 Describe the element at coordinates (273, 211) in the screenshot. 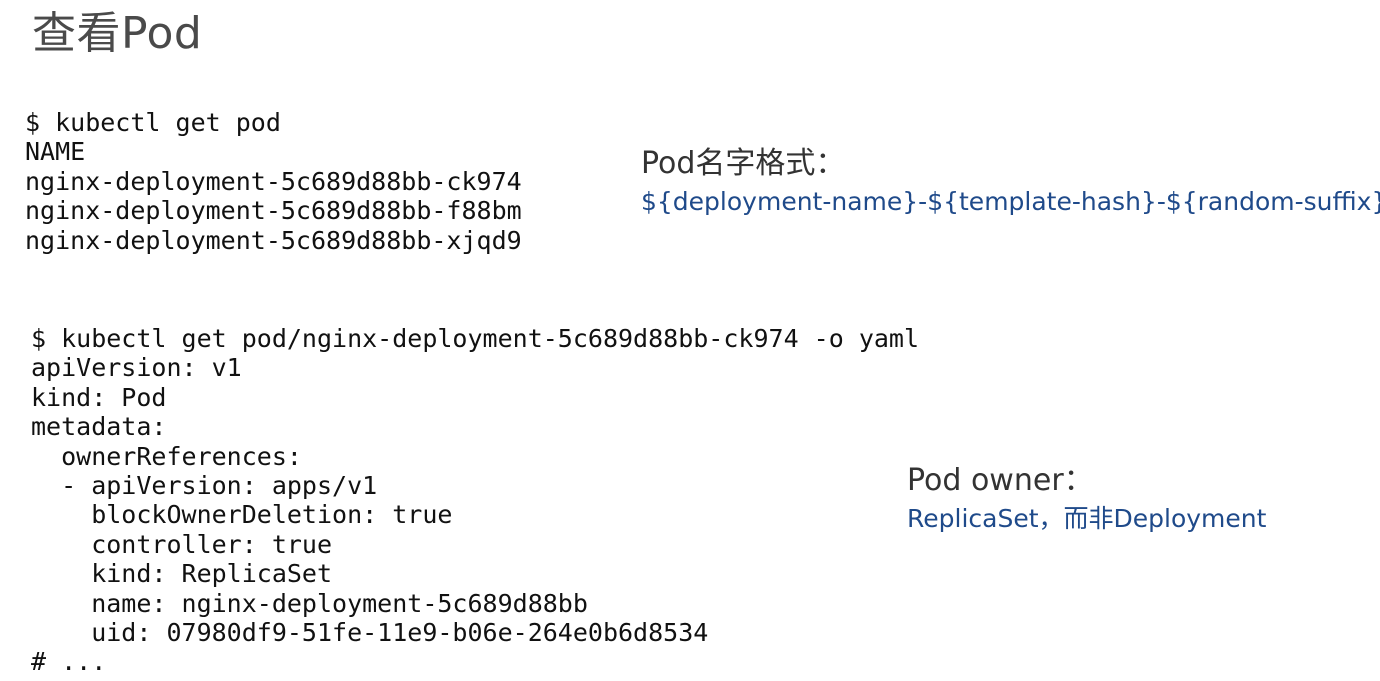

I see `code-line: nginx-deployment-5c689d88bb-f88bm` at that location.